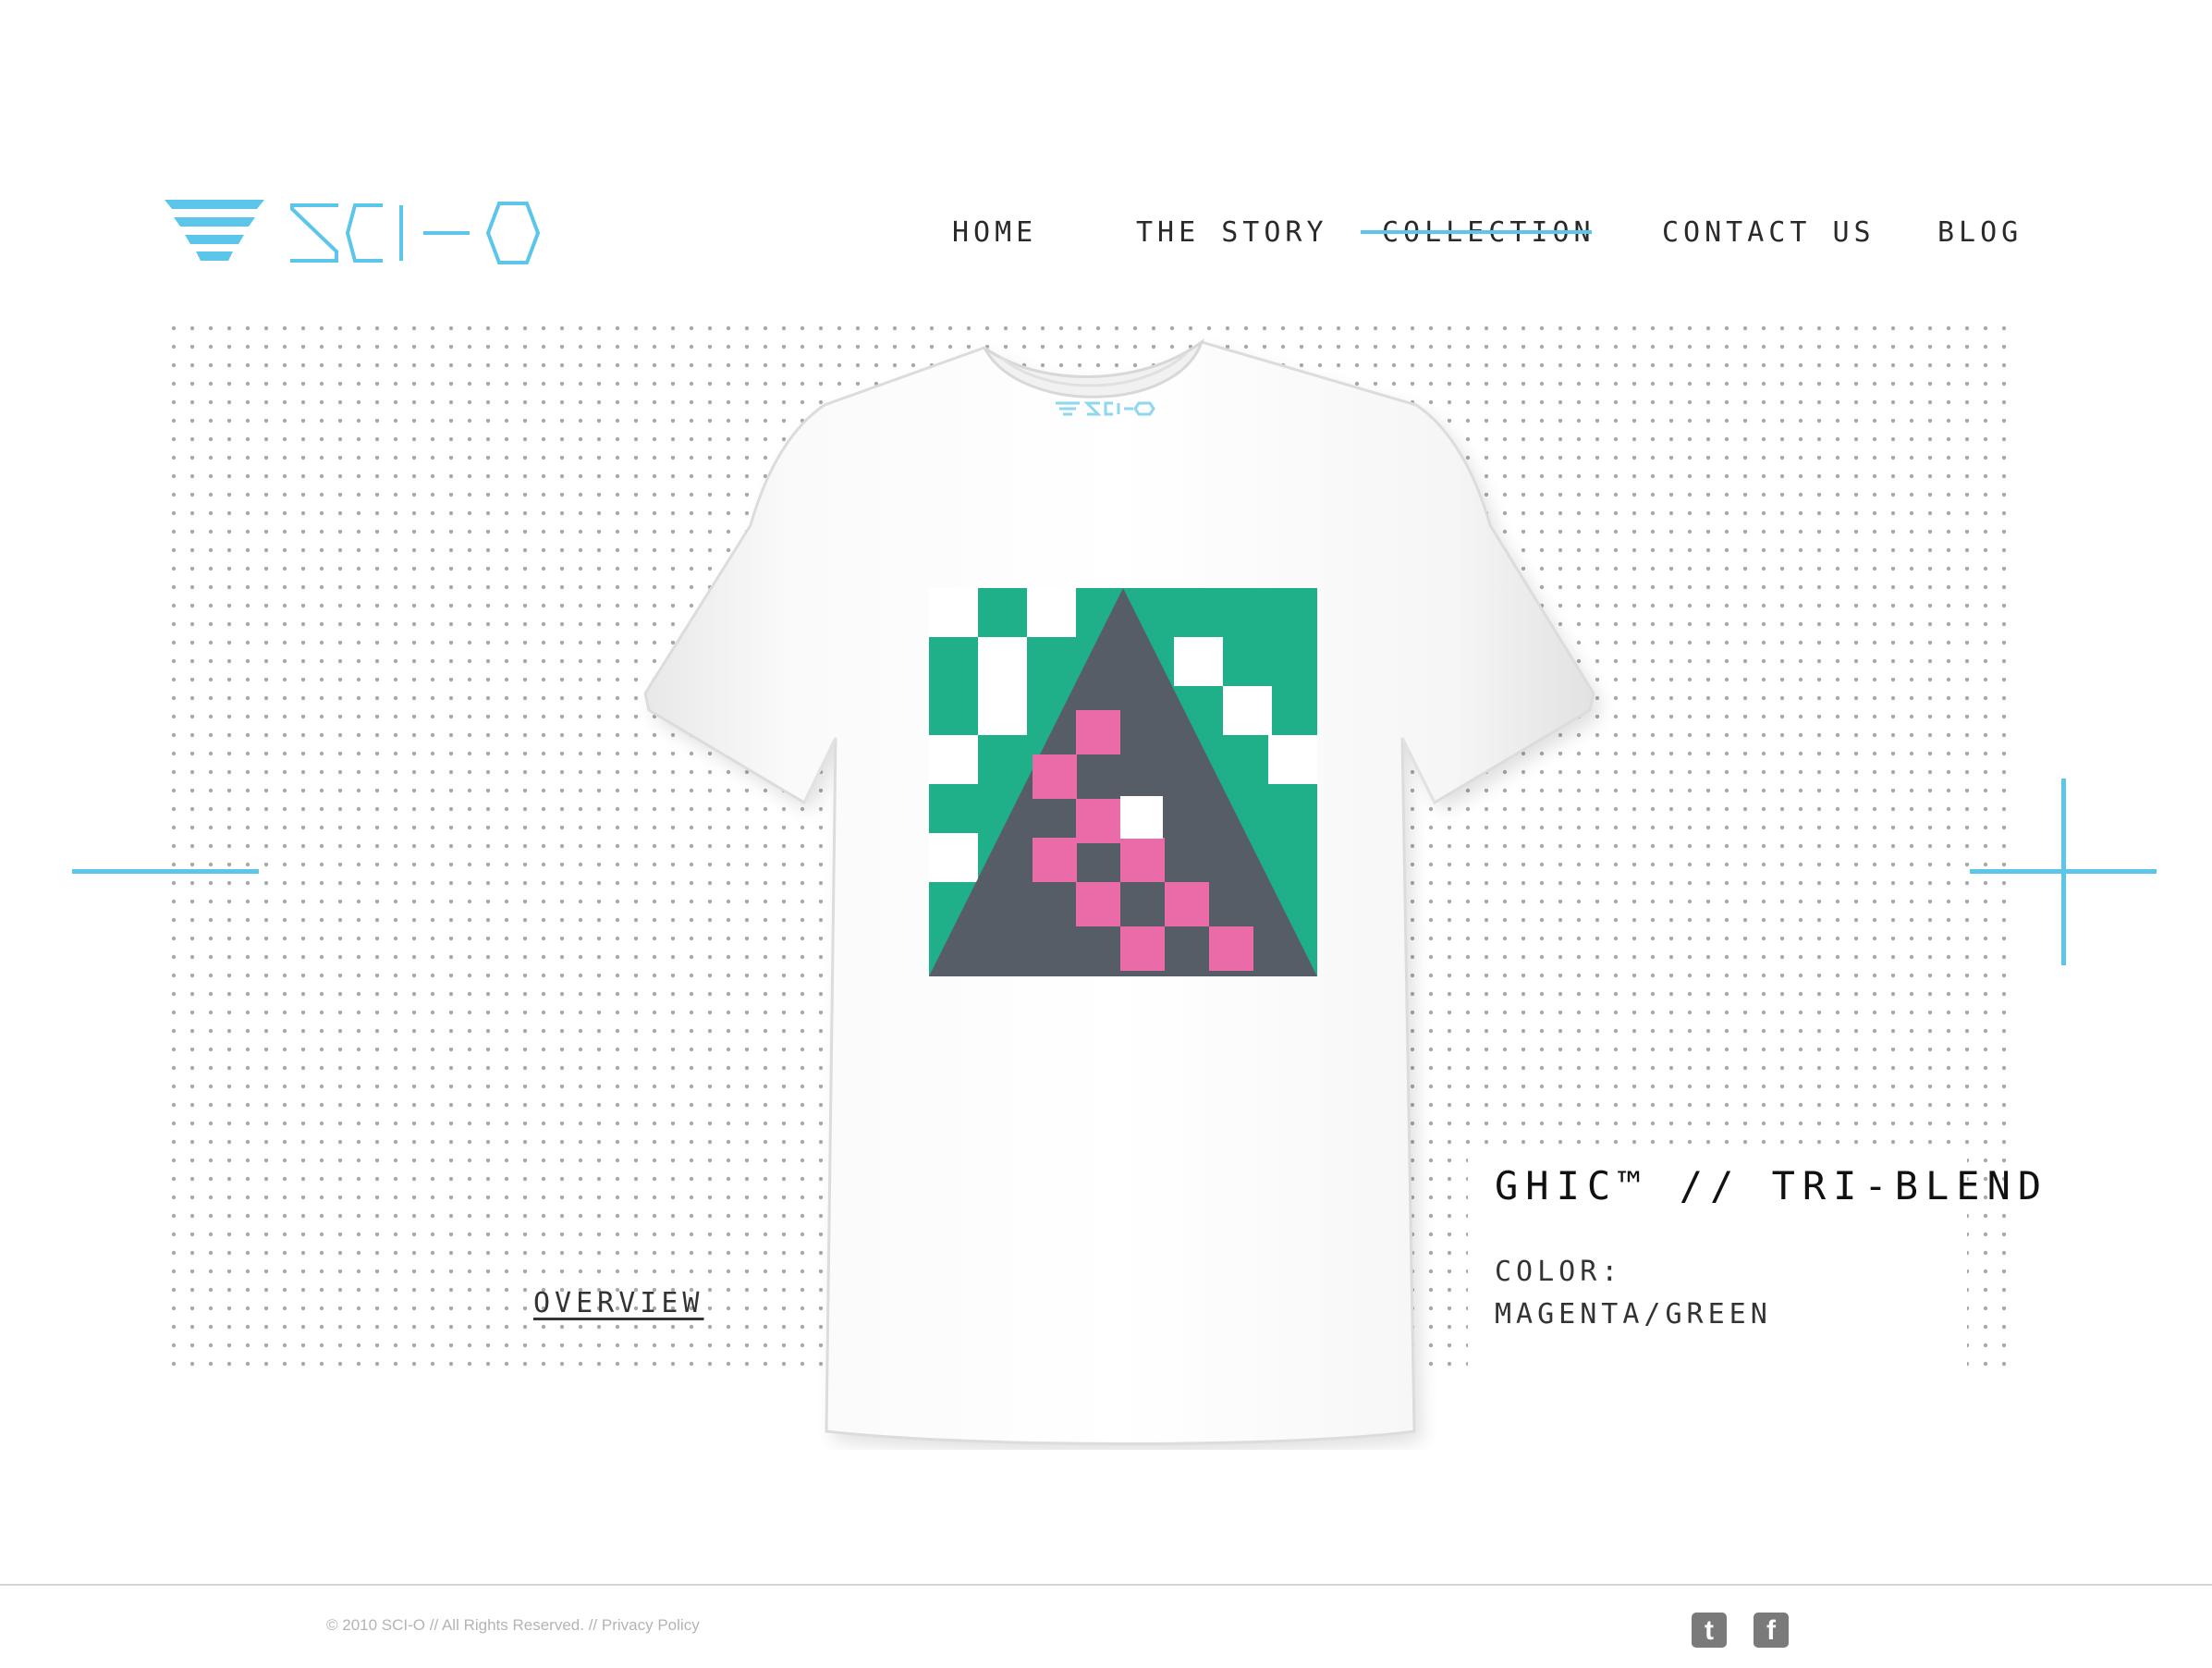  I want to click on color-value: MAGENTA/GREEN, so click(1633, 1314).